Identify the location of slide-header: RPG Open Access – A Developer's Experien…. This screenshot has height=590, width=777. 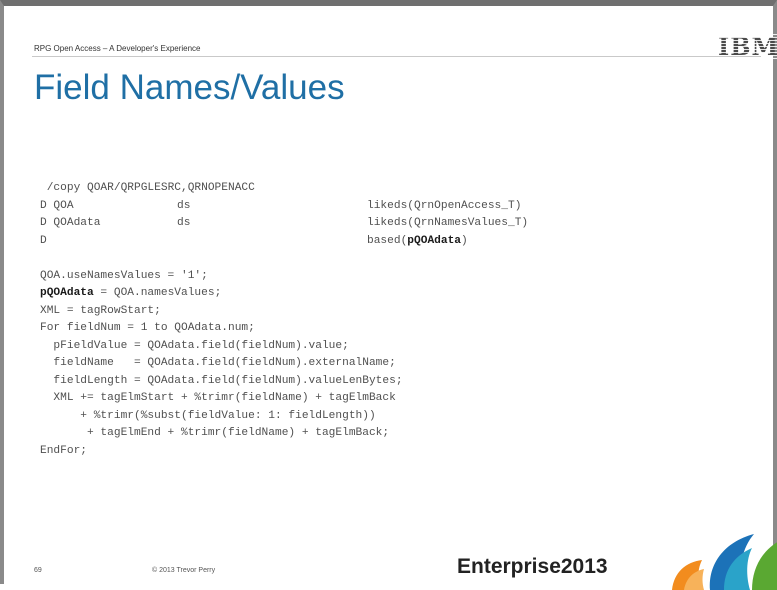
(117, 48).